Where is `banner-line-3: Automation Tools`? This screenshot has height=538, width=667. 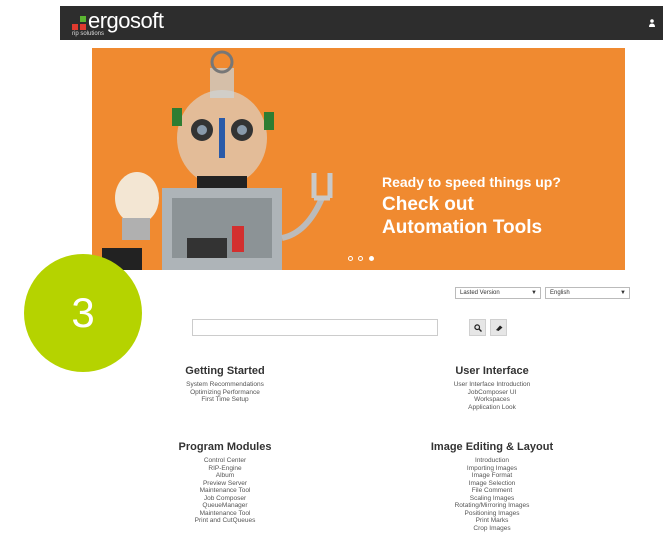 banner-line-3: Automation Tools is located at coordinates (462, 227).